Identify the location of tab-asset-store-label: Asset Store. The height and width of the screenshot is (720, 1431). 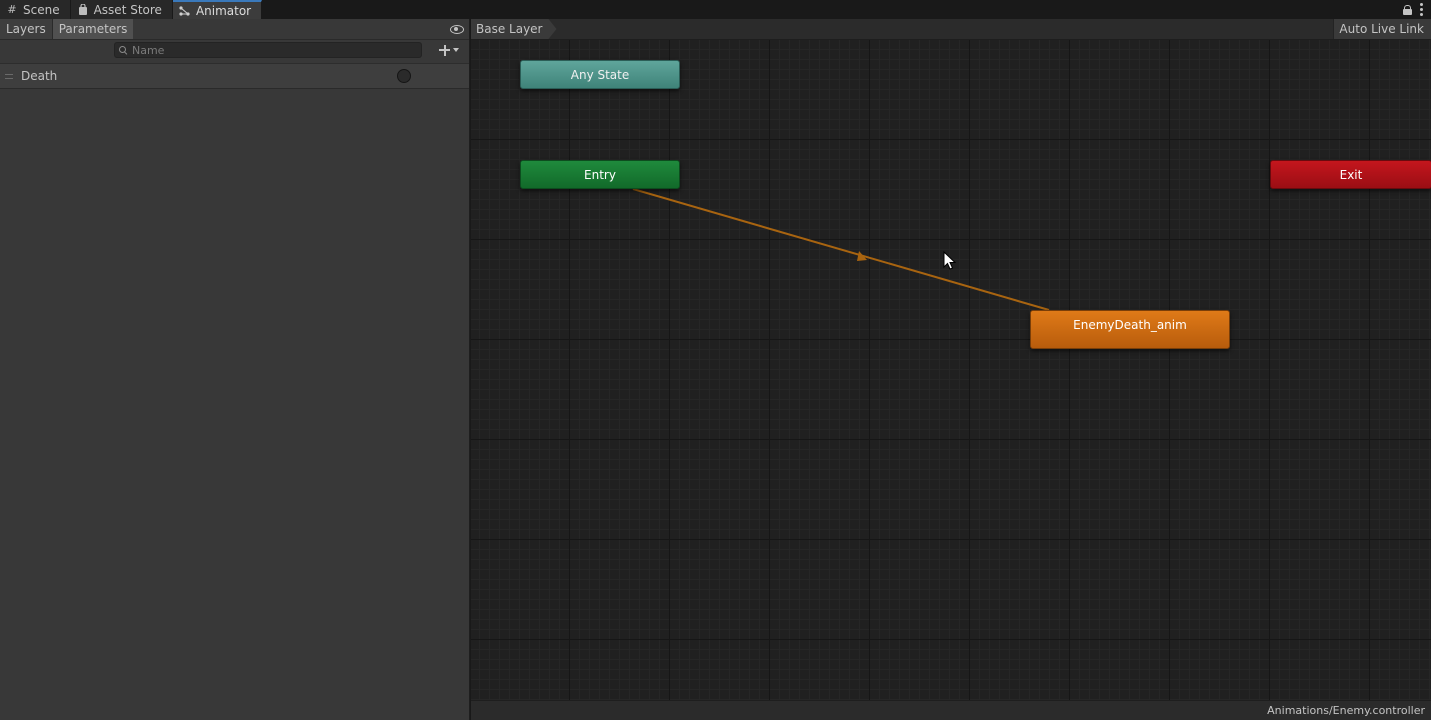
(127, 9).